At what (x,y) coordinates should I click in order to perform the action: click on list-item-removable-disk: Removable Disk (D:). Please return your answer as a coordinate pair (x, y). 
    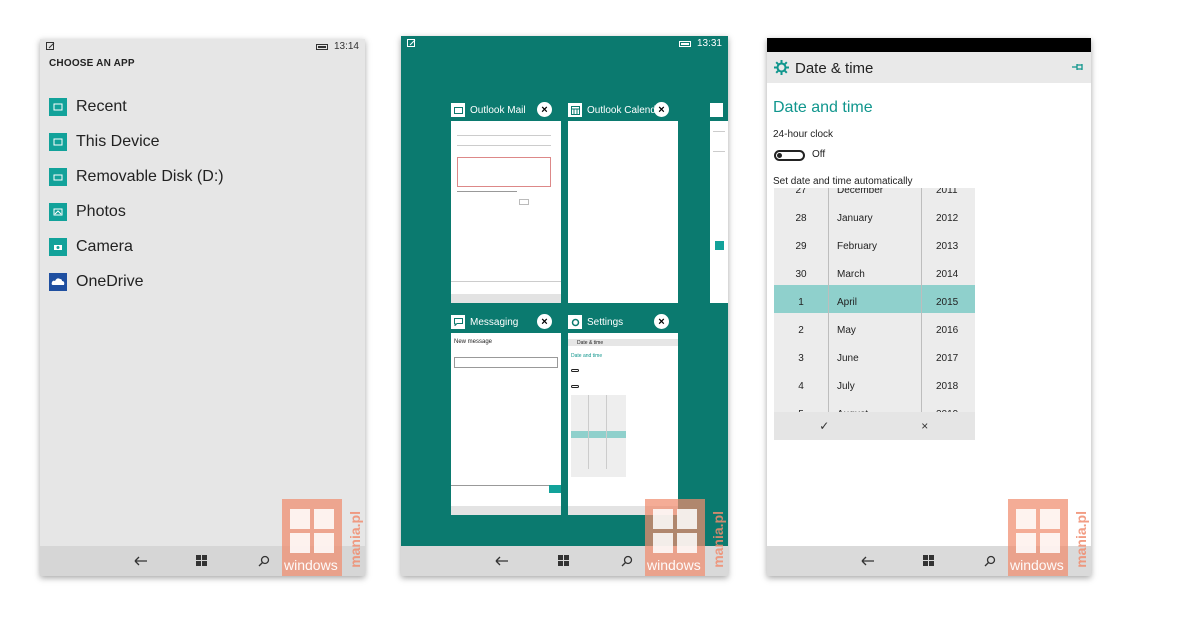
    Looking at the image, I should click on (136, 176).